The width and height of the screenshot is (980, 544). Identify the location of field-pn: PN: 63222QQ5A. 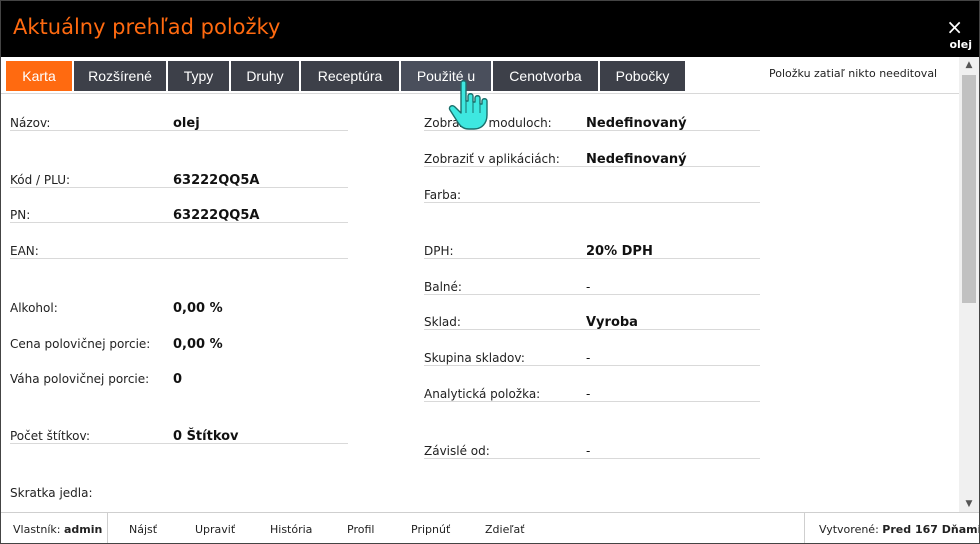
(179, 204).